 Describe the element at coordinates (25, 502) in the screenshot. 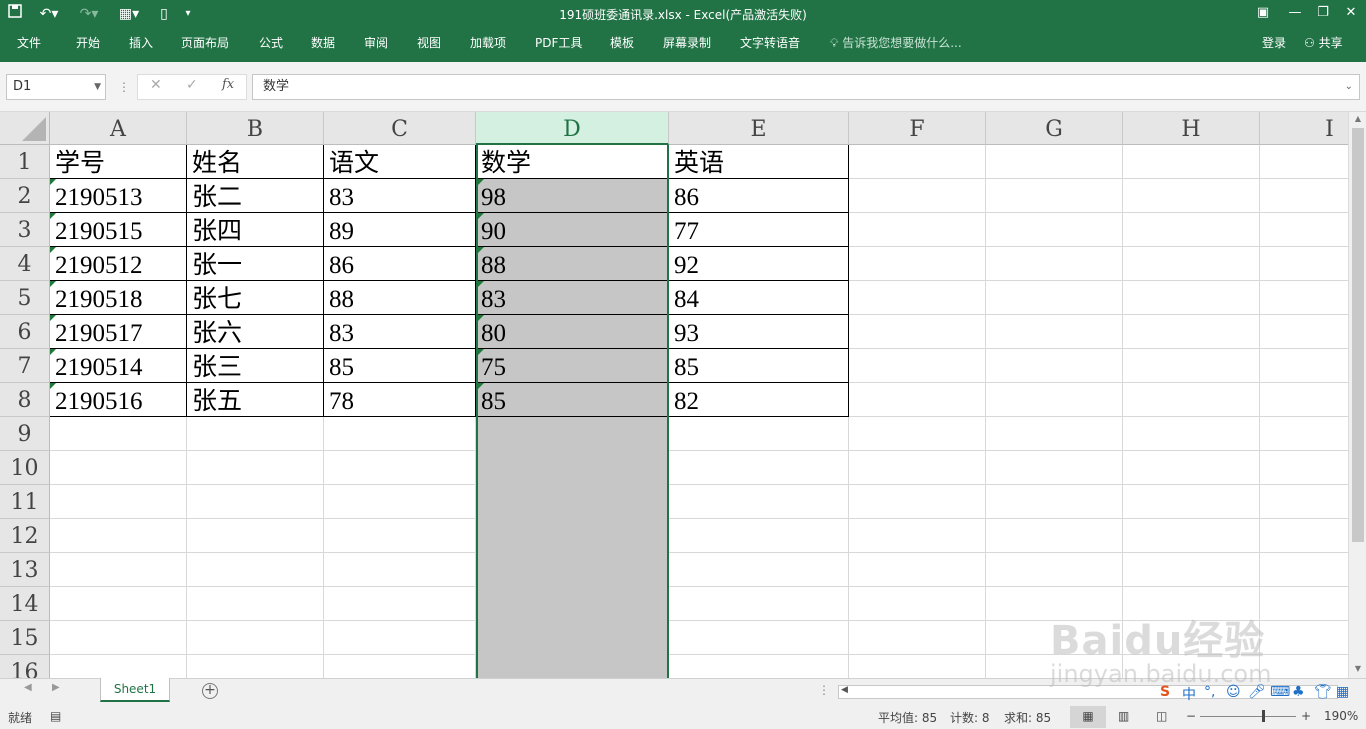

I see `row-header-11: 11` at that location.